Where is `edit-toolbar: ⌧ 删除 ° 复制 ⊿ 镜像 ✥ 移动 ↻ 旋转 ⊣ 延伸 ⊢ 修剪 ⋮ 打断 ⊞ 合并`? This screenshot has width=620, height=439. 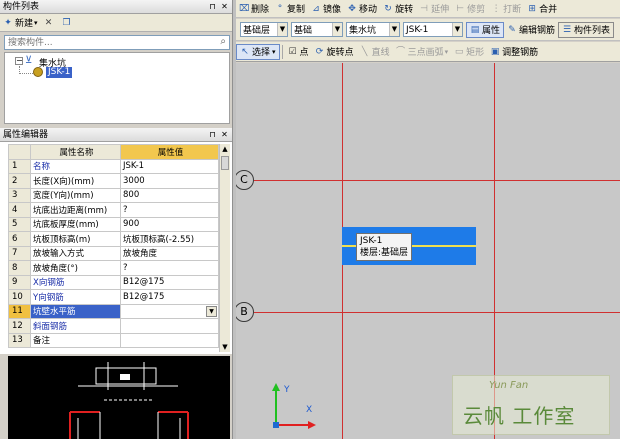 edit-toolbar: ⌧ 删除 ° 复制 ⊿ 镜像 ✥ 移动 ↻ 旋转 ⊣ 延伸 ⊢ 修剪 ⋮ 打断 ⊞ 合并 is located at coordinates (428, 9).